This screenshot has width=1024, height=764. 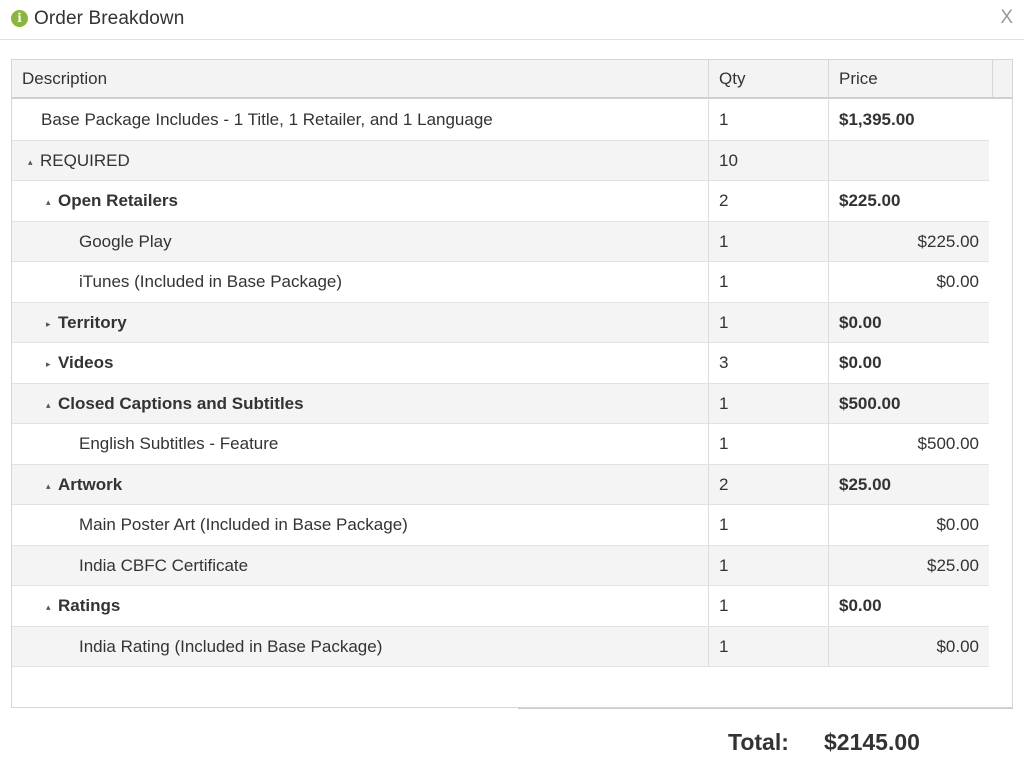 I want to click on group-row-open-retailers: ▴ Open Retailers 2 $225.00, so click(x=500, y=201).